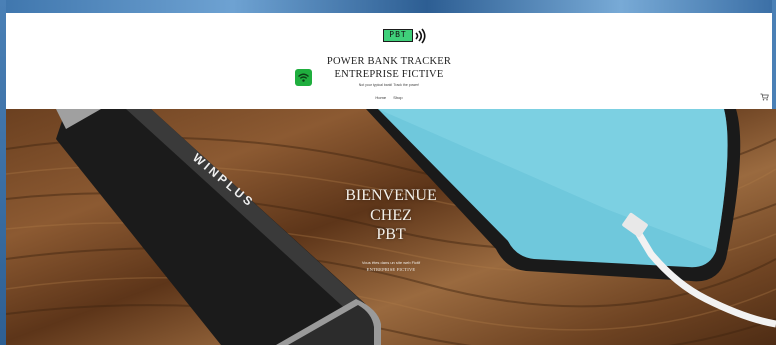 The image size is (776, 345). What do you see at coordinates (391, 234) in the screenshot?
I see `hero-title-line3: PBT` at bounding box center [391, 234].